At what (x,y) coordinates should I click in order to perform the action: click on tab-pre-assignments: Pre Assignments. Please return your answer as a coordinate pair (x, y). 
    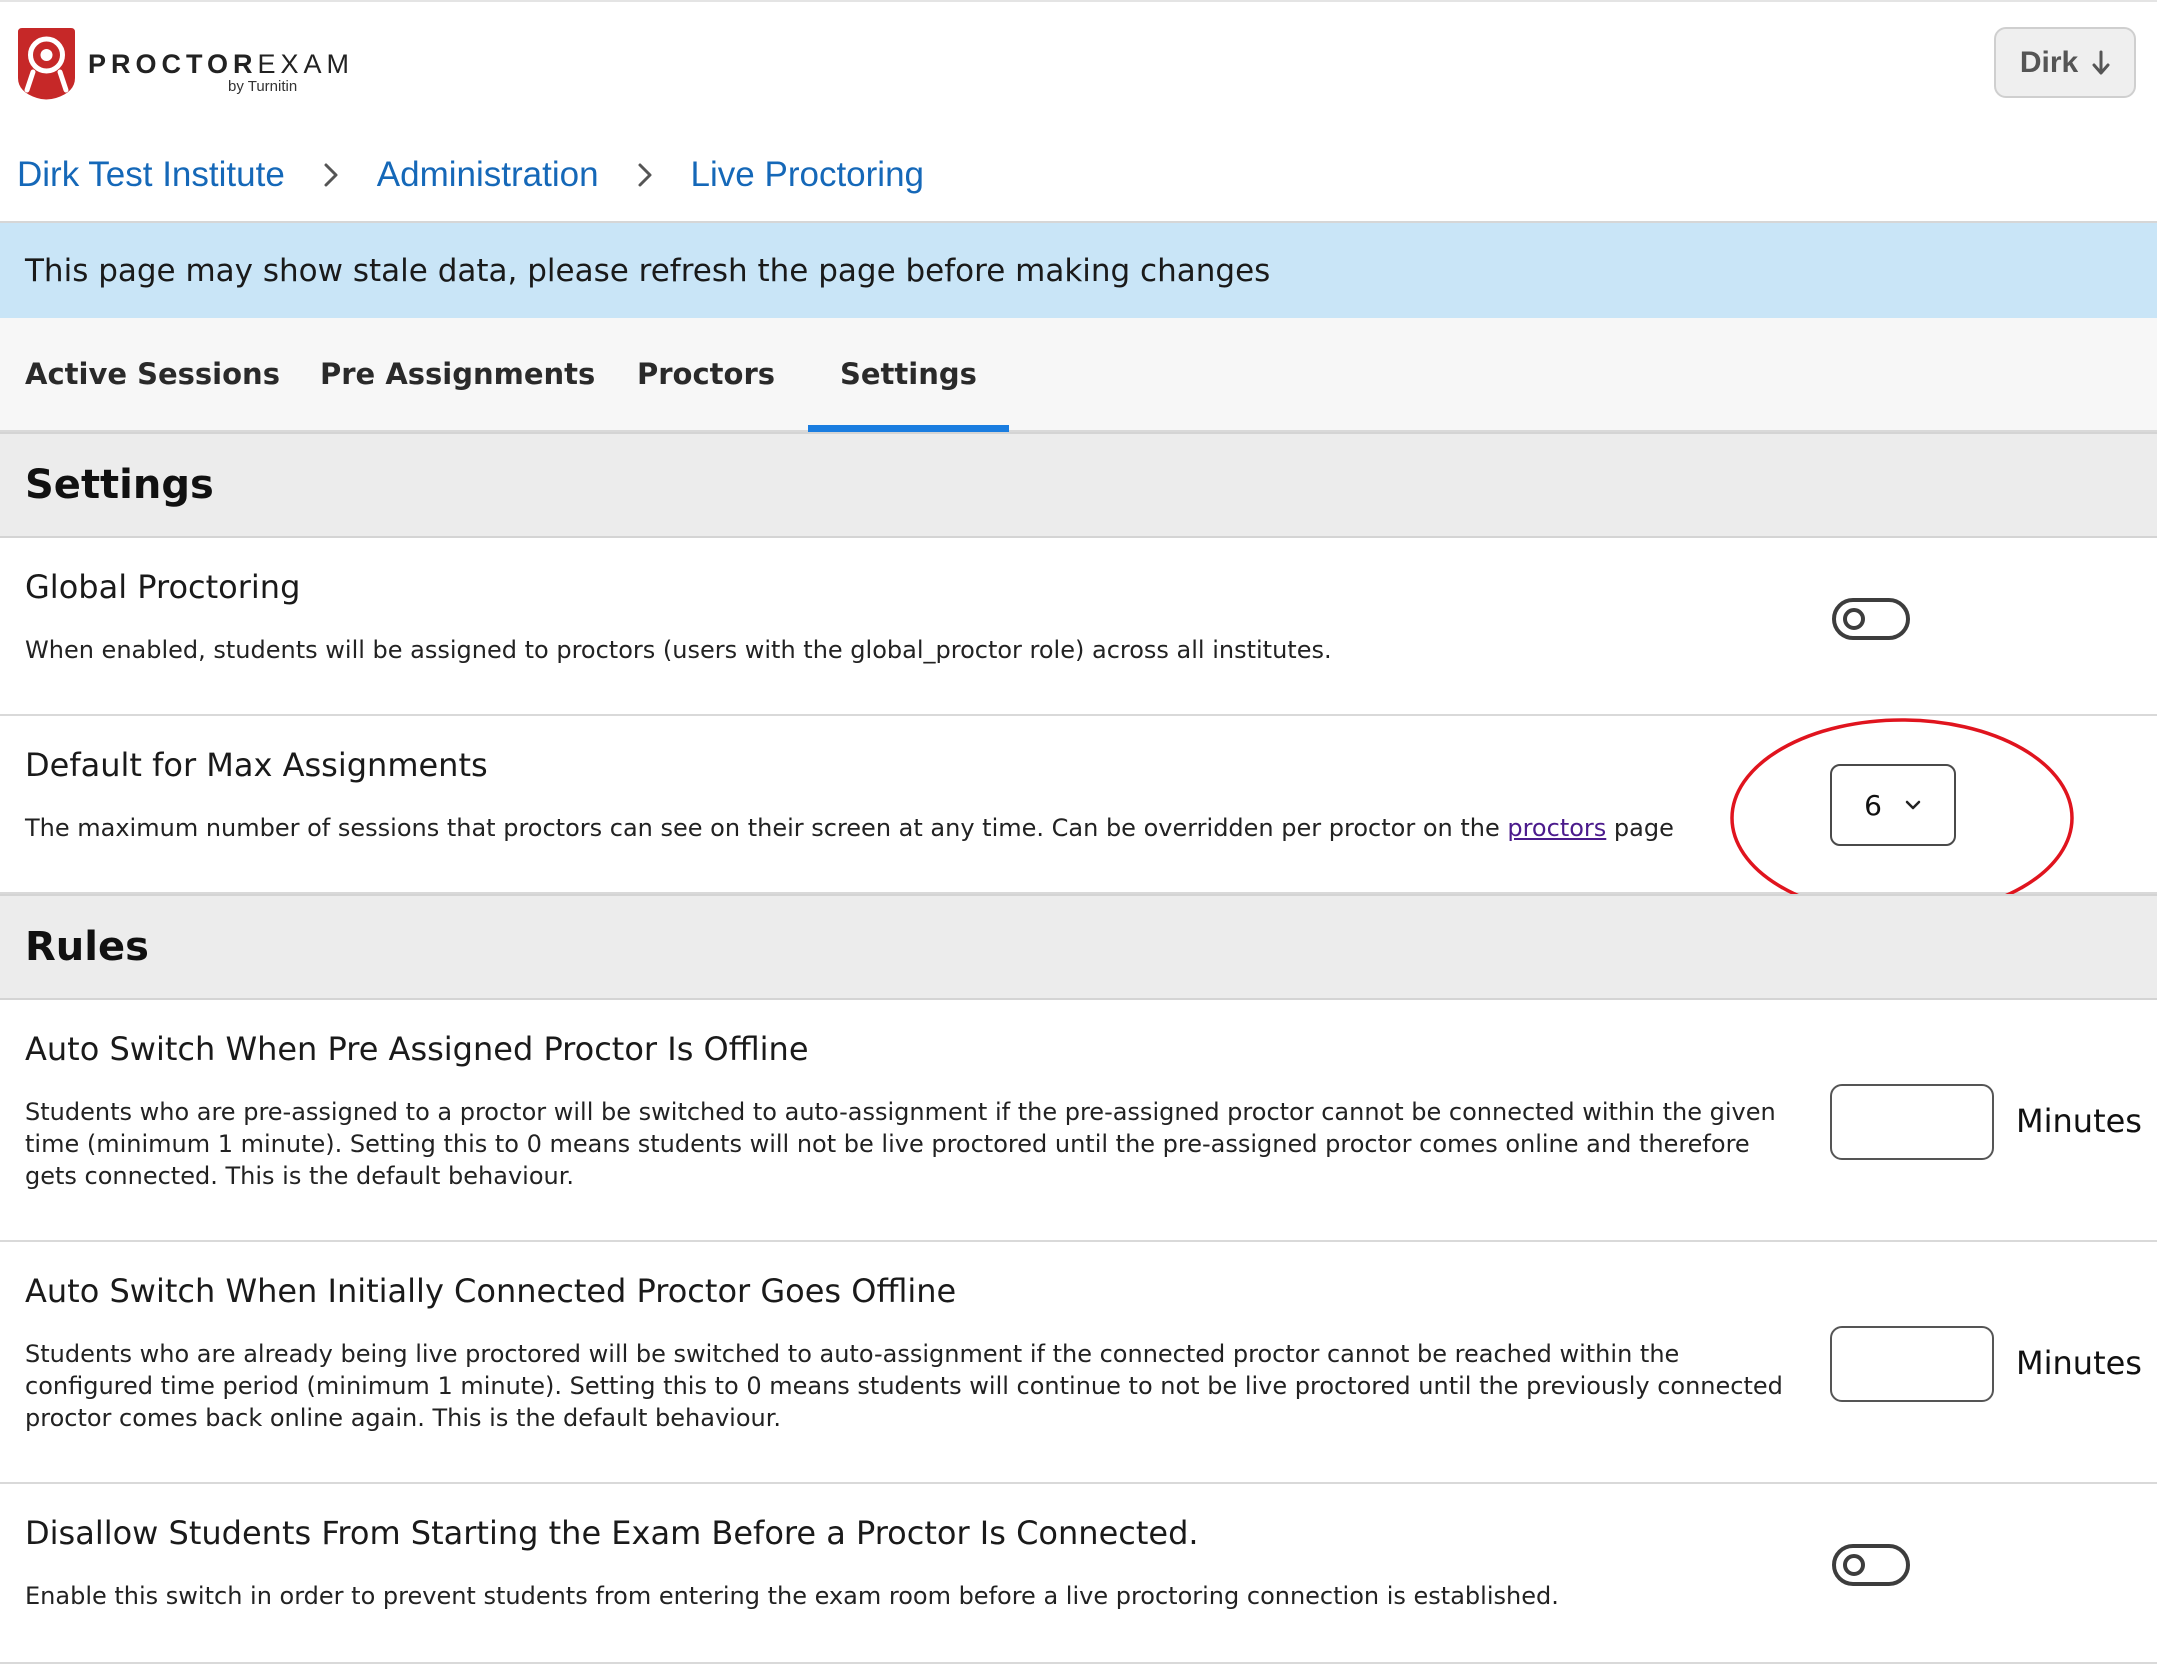
    Looking at the image, I should click on (457, 374).